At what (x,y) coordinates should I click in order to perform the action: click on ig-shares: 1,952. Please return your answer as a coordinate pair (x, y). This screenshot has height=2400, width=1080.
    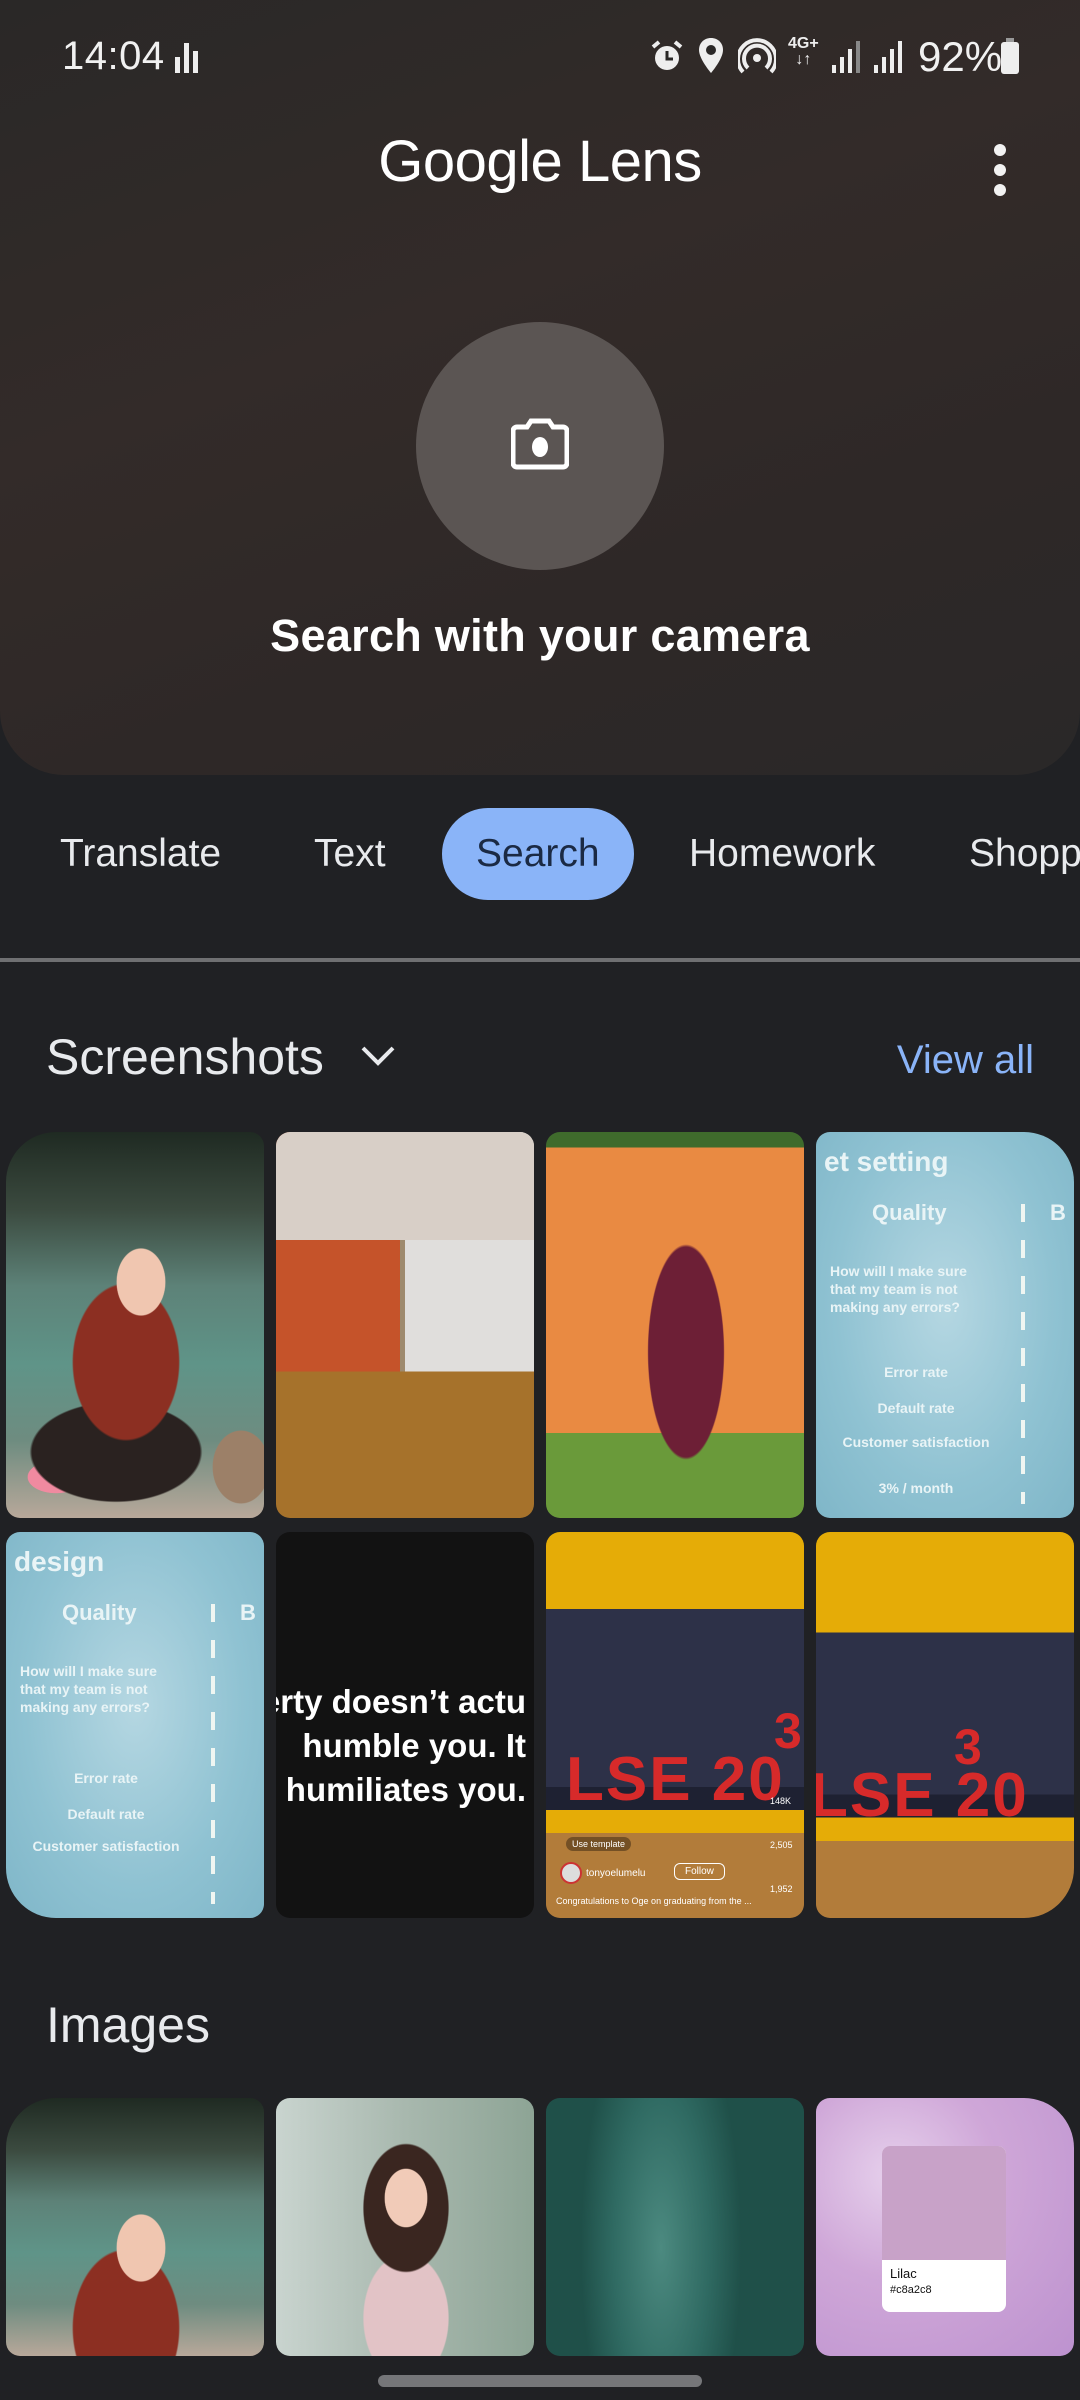
    Looking at the image, I should click on (781, 1889).